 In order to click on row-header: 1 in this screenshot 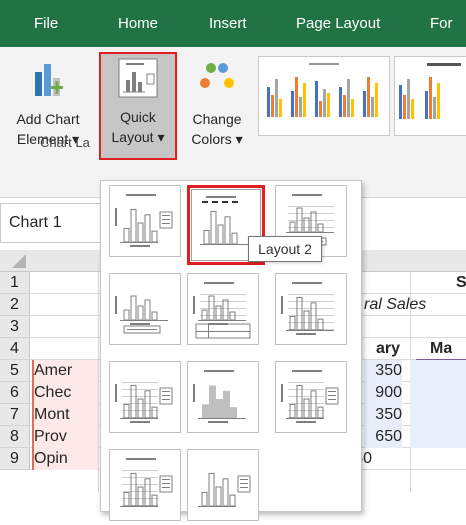, I will do `click(15, 283)`.